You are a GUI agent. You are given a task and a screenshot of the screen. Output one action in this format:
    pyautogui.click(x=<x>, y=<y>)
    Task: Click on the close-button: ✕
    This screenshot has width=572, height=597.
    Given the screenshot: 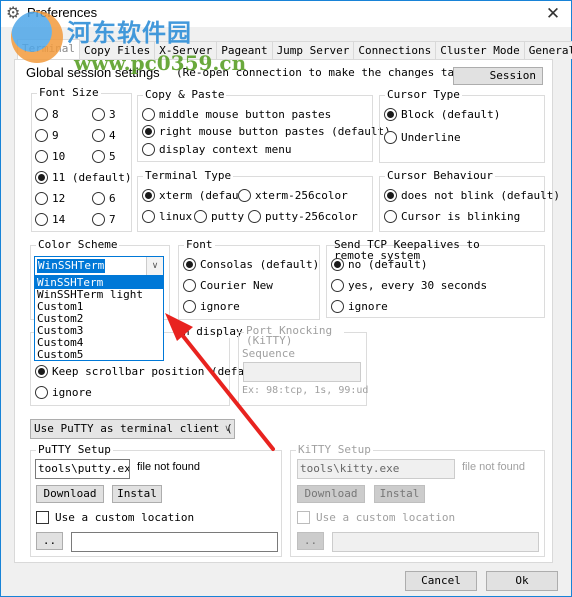 What is the action you would take?
    pyautogui.click(x=553, y=14)
    